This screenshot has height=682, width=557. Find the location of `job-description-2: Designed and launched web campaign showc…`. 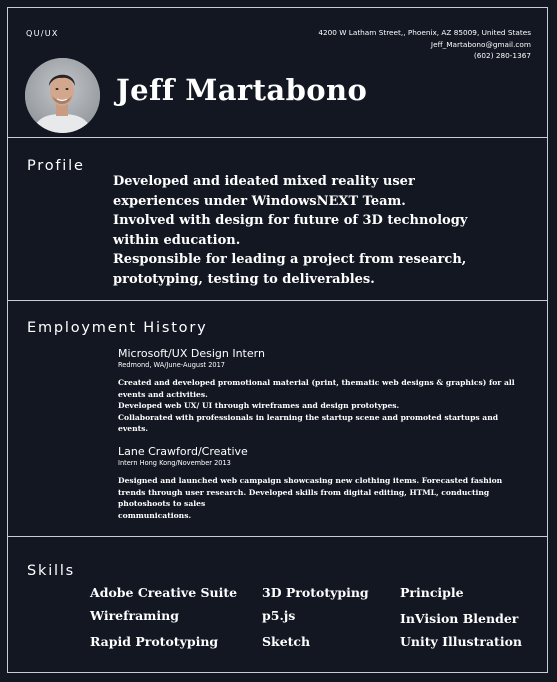

job-description-2: Designed and launched web campaign showc… is located at coordinates (328, 498).